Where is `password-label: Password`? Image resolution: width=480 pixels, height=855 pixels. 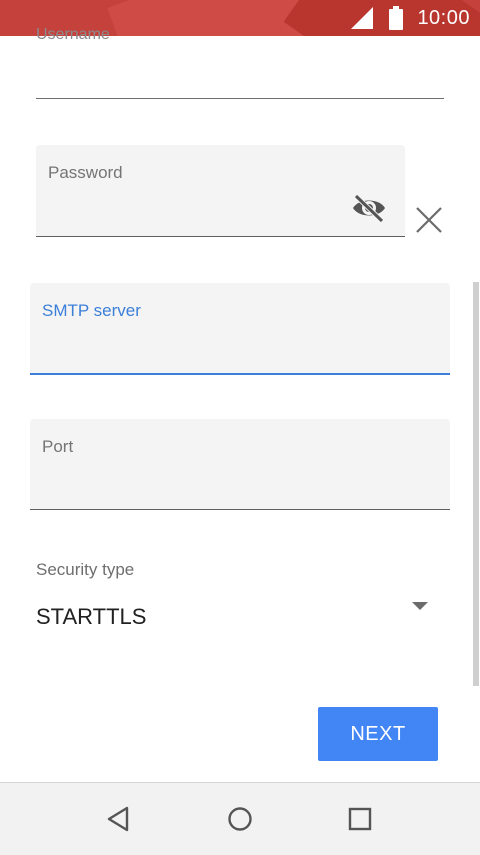
password-label: Password is located at coordinates (85, 172).